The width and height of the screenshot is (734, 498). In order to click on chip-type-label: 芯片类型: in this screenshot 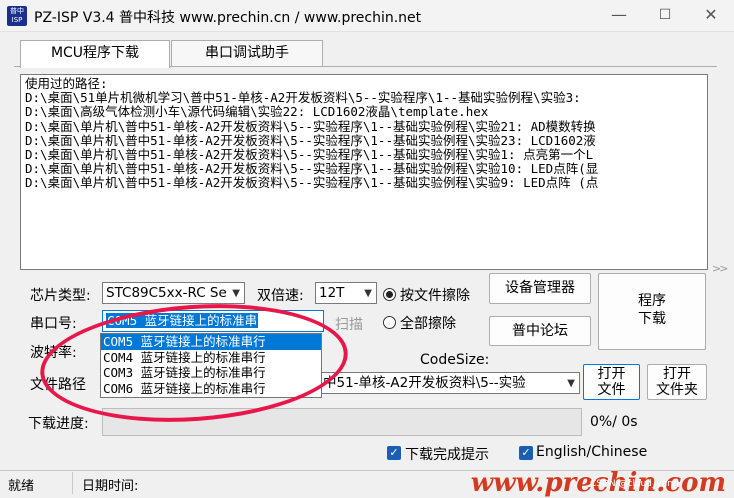, I will do `click(60, 296)`.